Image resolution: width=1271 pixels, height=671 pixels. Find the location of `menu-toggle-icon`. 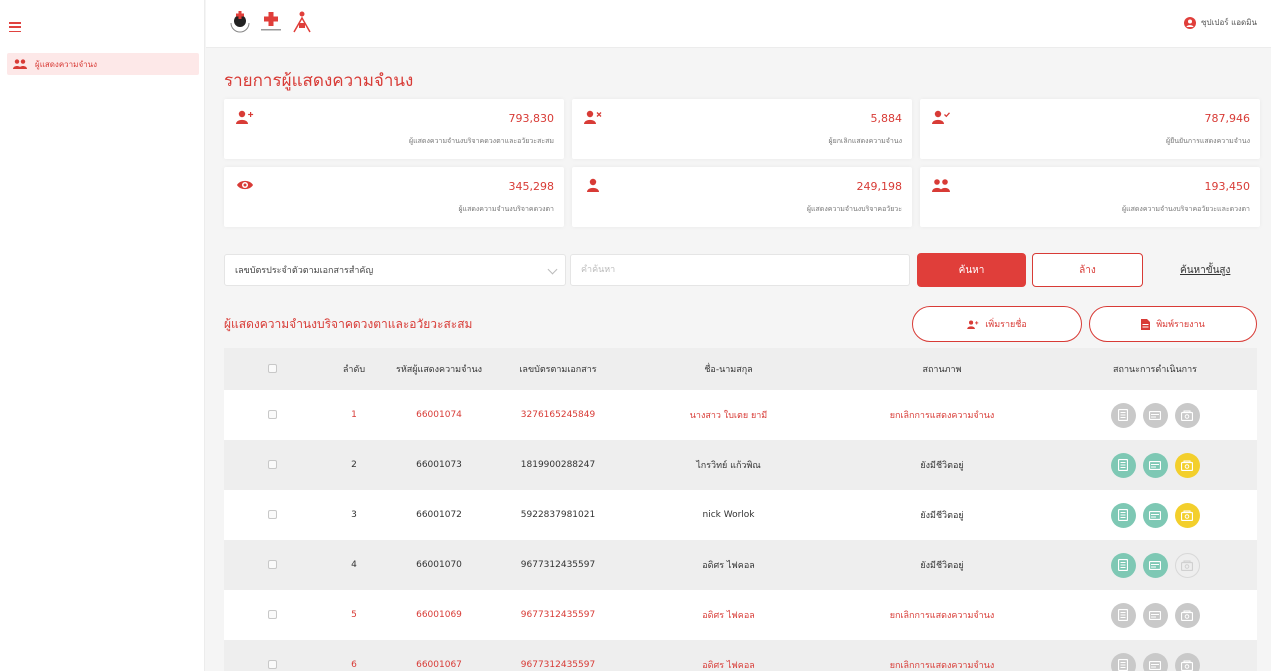

menu-toggle-icon is located at coordinates (15, 27).